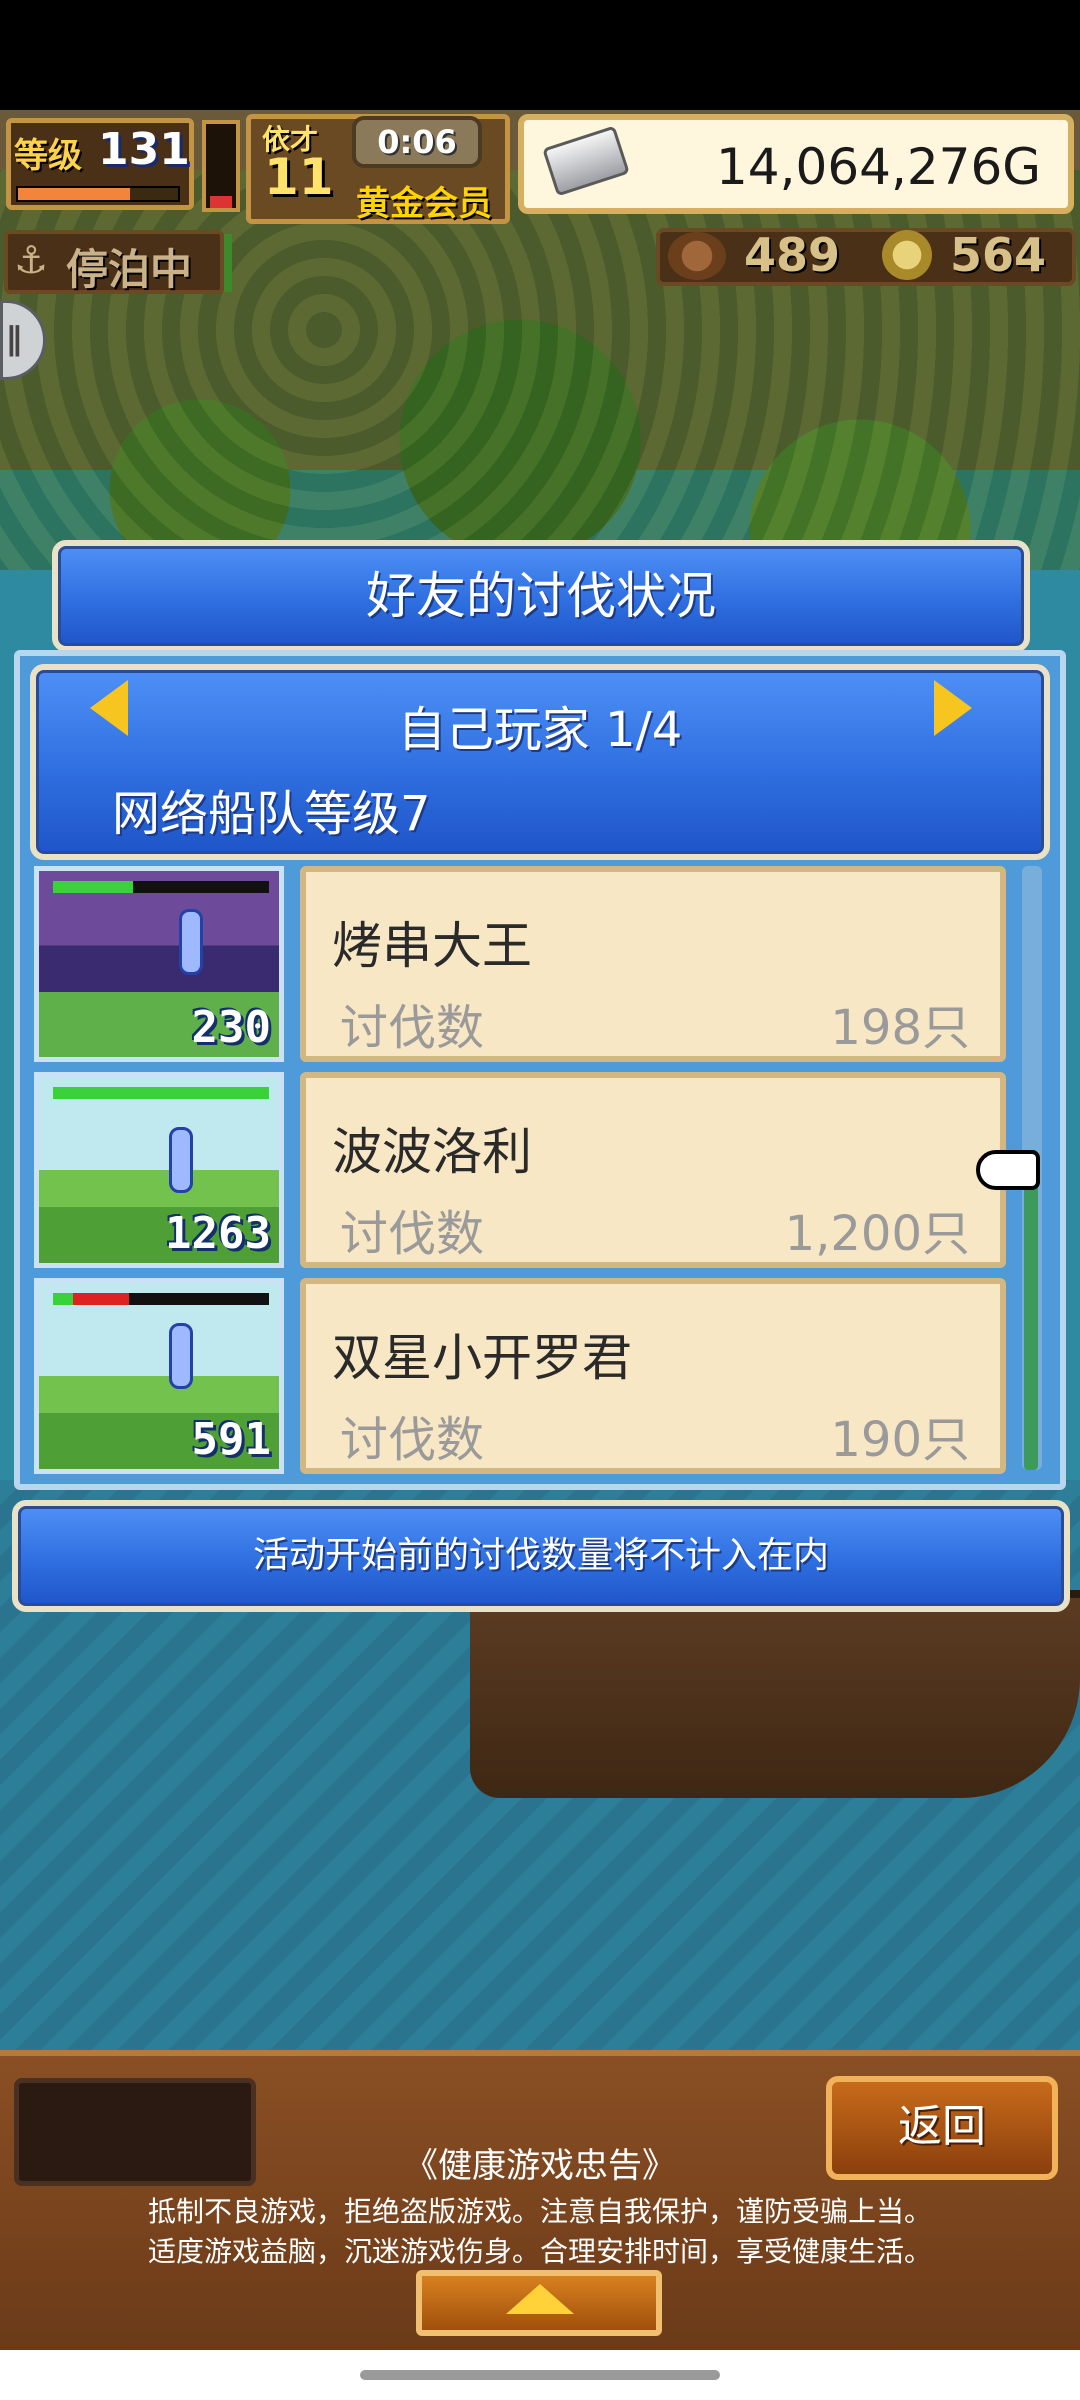  What do you see at coordinates (159, 1170) in the screenshot?
I see `row-thumbnail: 1263` at bounding box center [159, 1170].